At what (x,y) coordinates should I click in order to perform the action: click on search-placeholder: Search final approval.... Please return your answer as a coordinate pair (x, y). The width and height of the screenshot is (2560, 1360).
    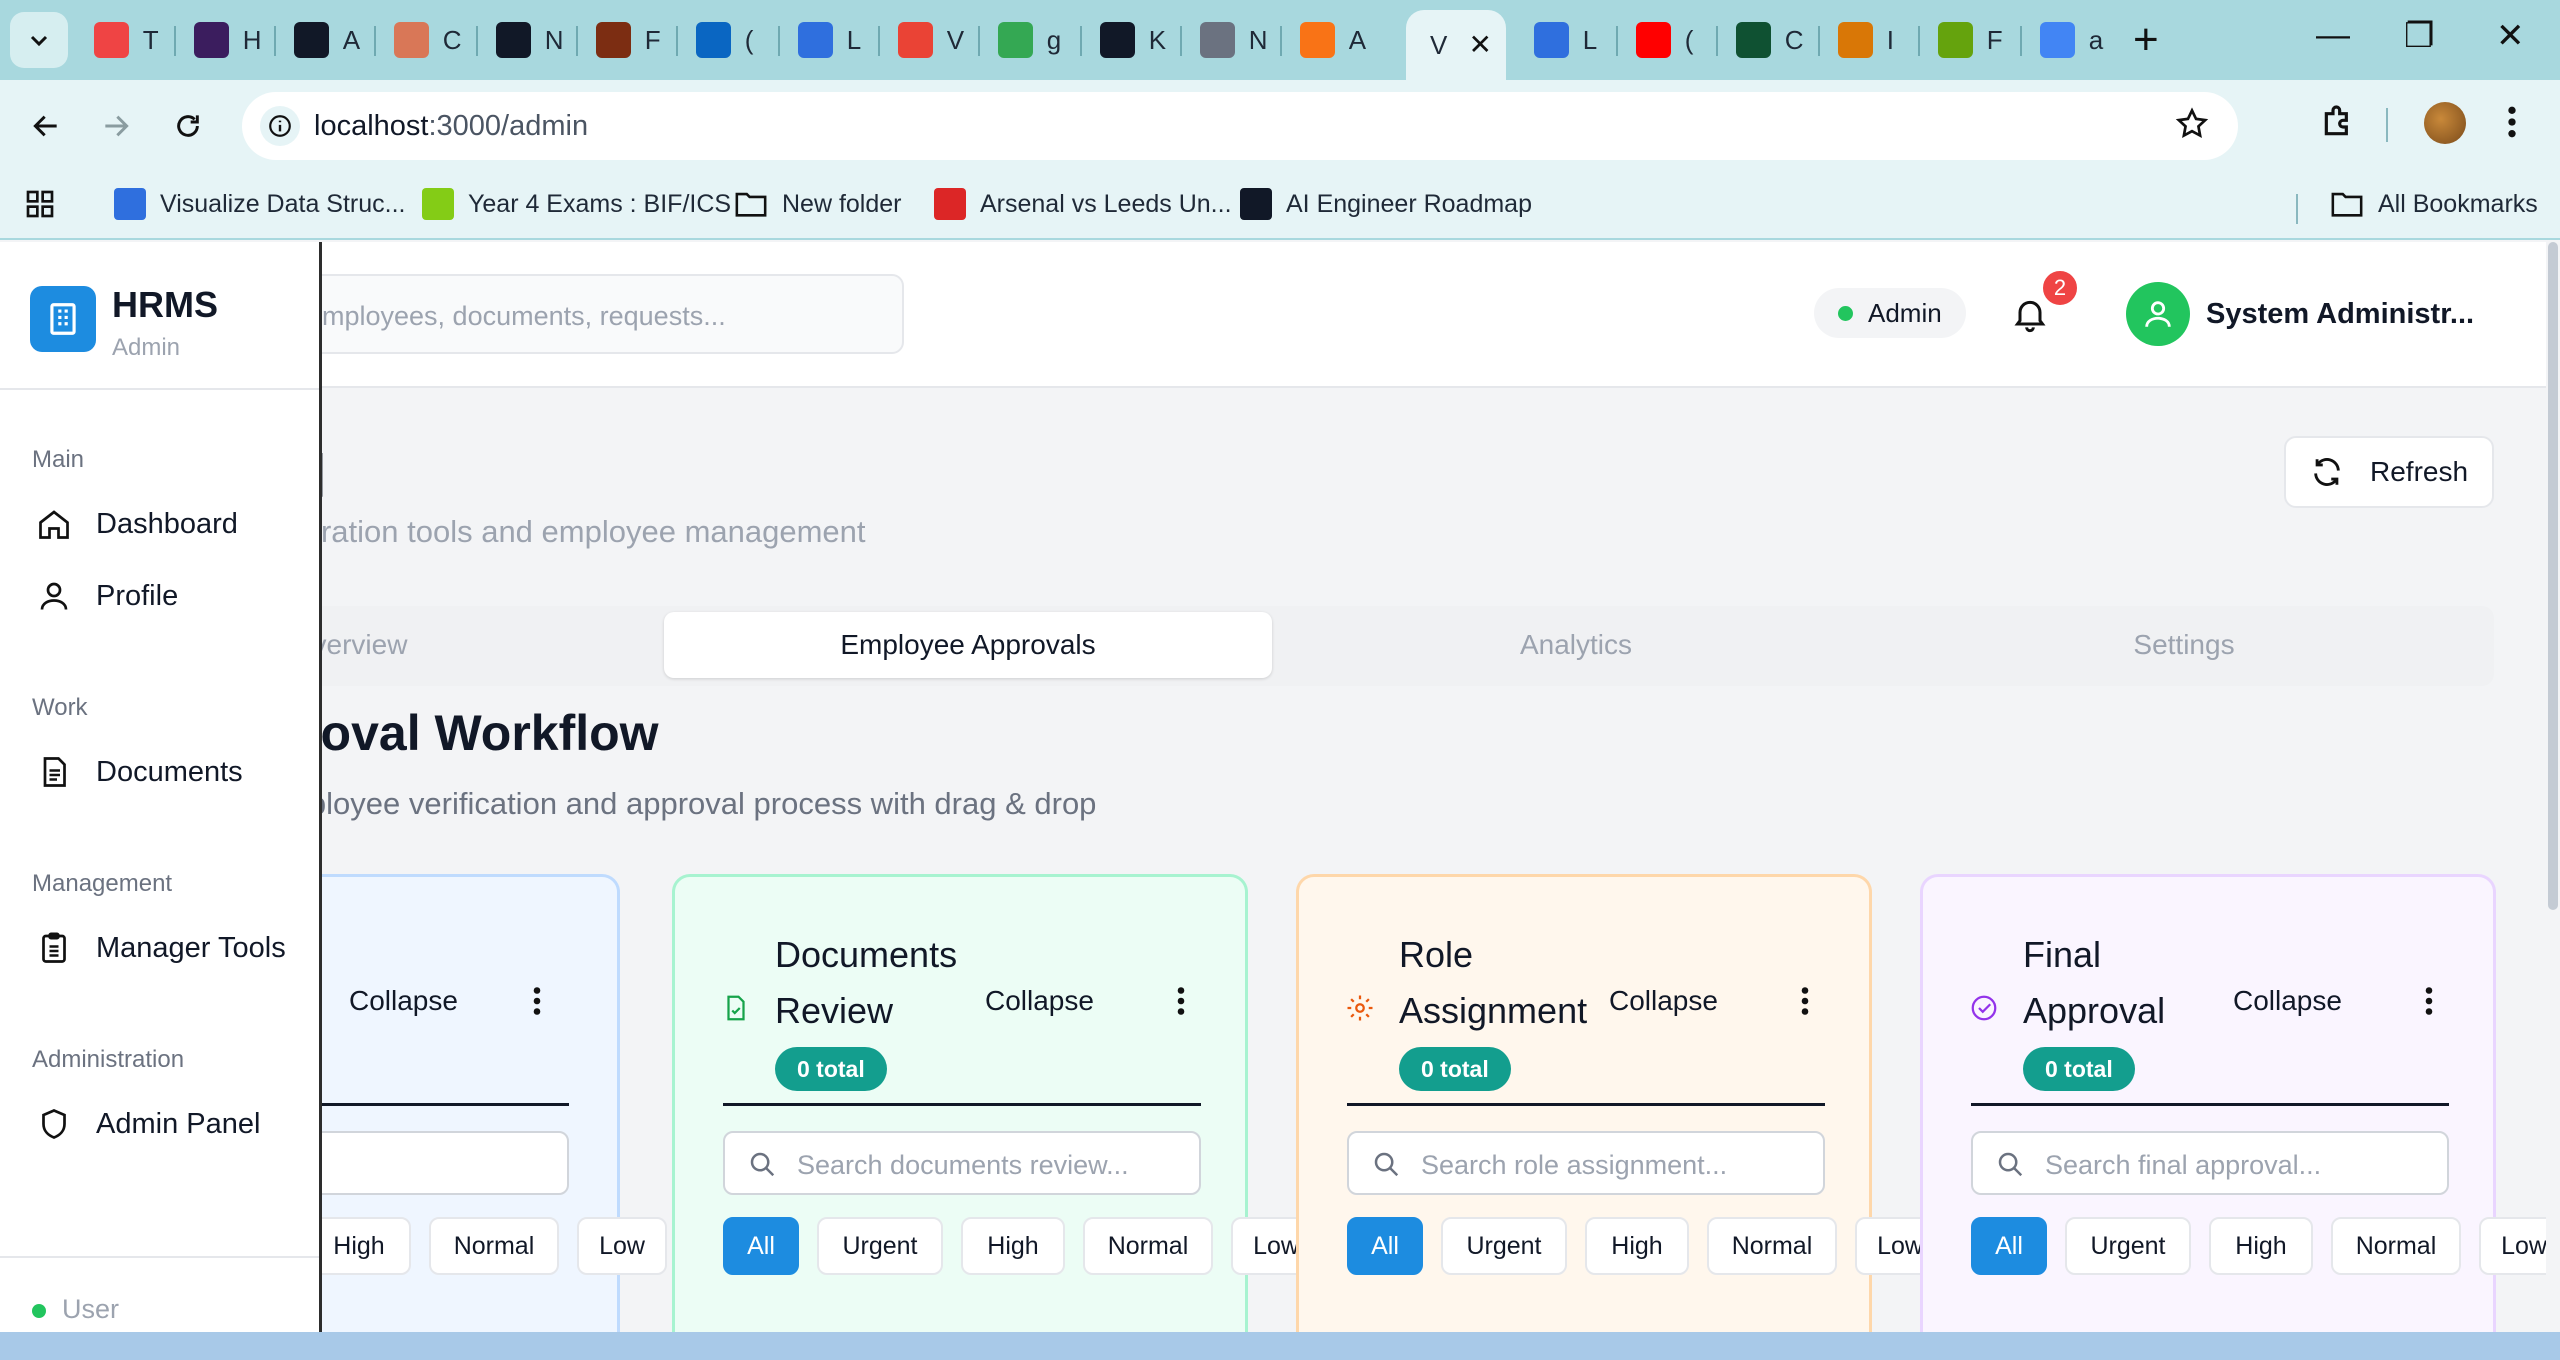
    Looking at the image, I should click on (2183, 1165).